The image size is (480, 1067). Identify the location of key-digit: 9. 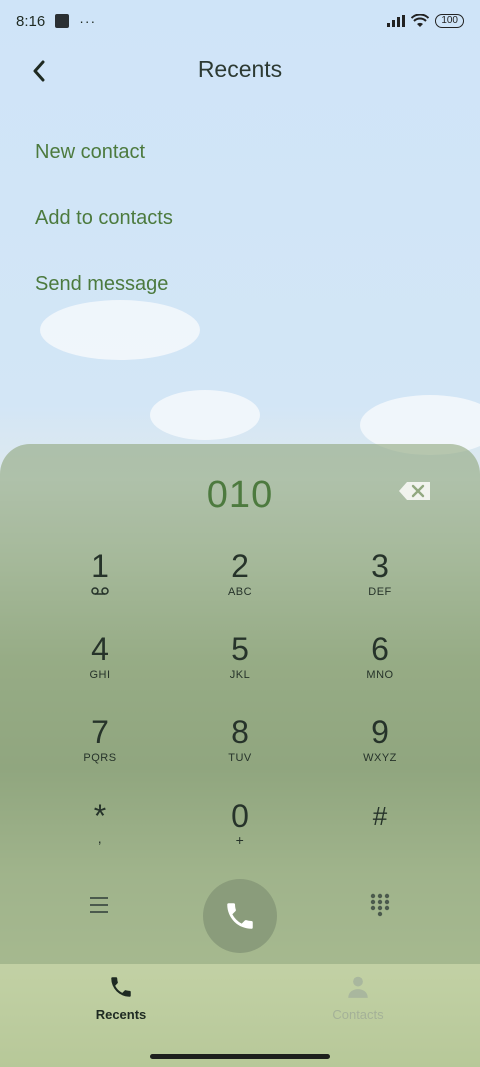
(380, 732).